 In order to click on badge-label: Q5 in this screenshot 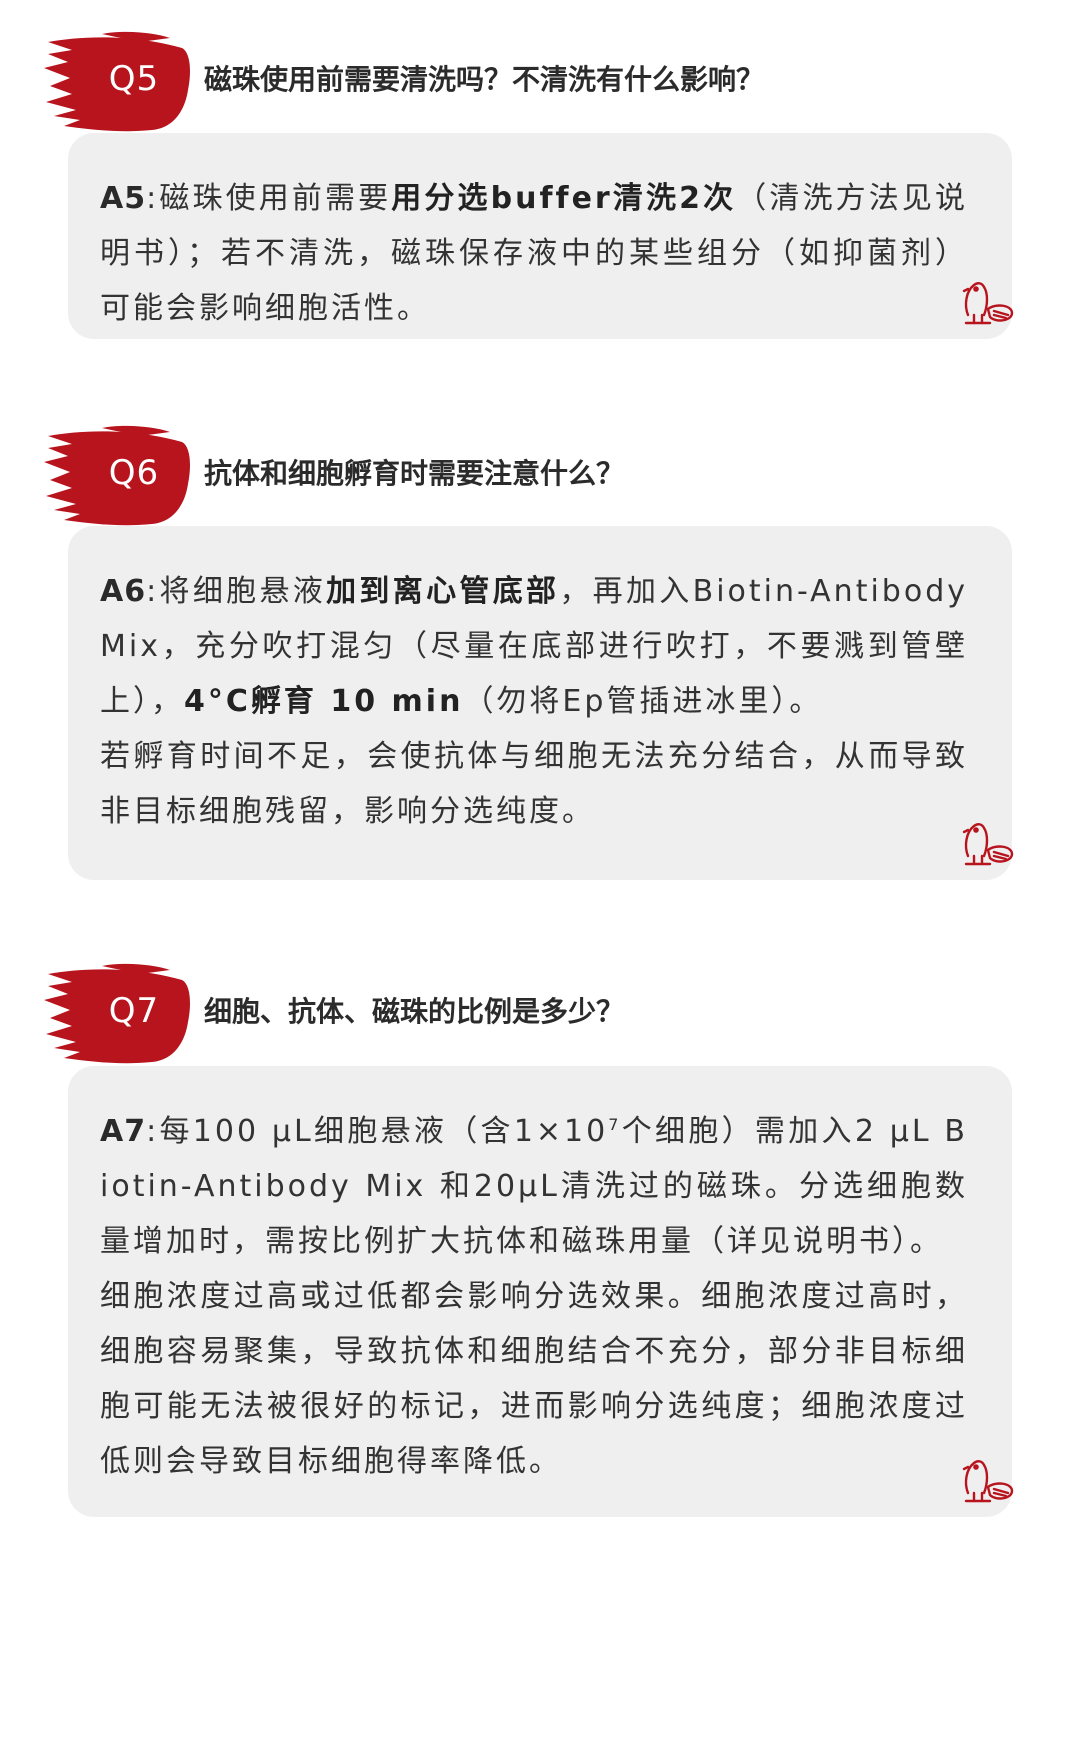, I will do `click(134, 79)`.